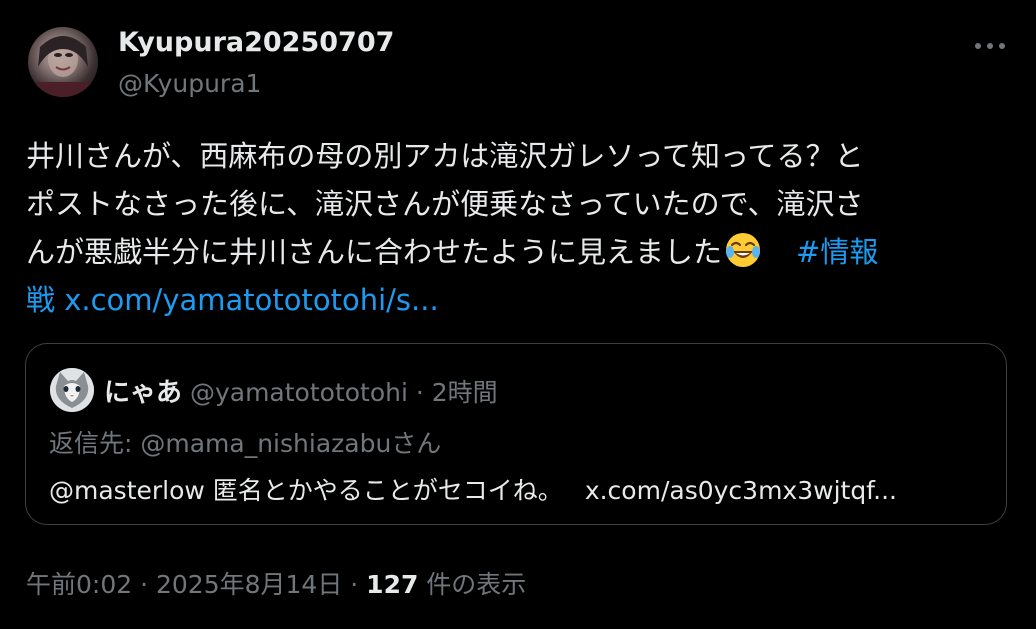 Image resolution: width=1036 pixels, height=629 pixels. What do you see at coordinates (189, 83) in the screenshot?
I see `author-handle: @Kyupura1` at bounding box center [189, 83].